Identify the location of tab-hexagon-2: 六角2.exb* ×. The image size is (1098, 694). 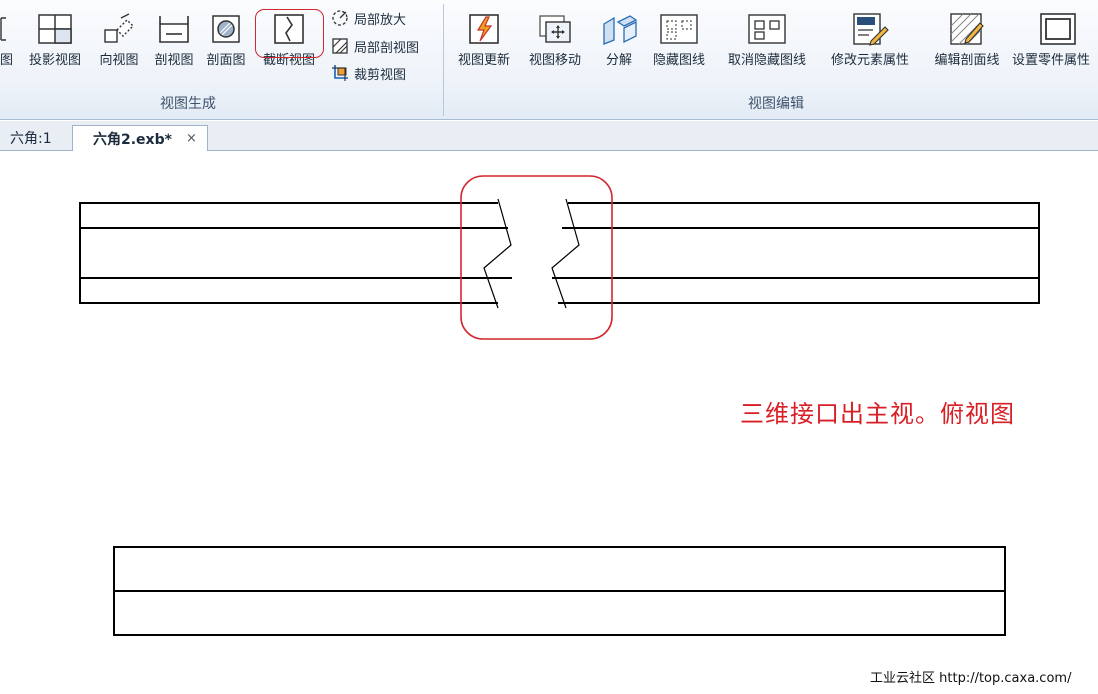
(140, 138).